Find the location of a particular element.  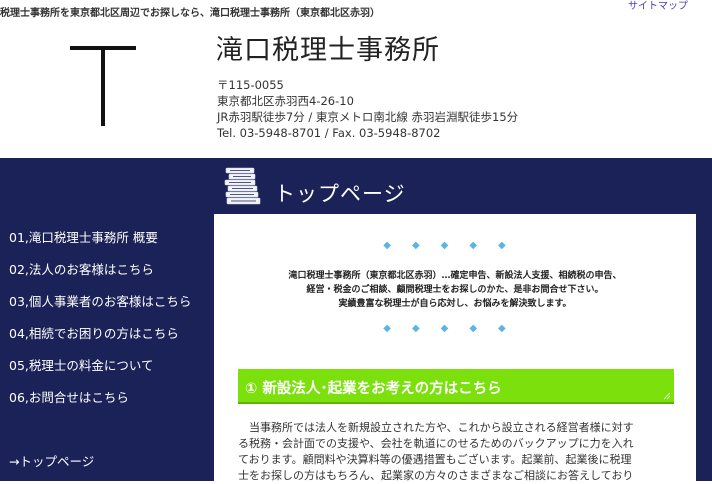

intro-line: 滝口税理士事務所（東京都北区赤羽）…確定申告、新設法人支援、相続税の申告、 is located at coordinates (455, 276).